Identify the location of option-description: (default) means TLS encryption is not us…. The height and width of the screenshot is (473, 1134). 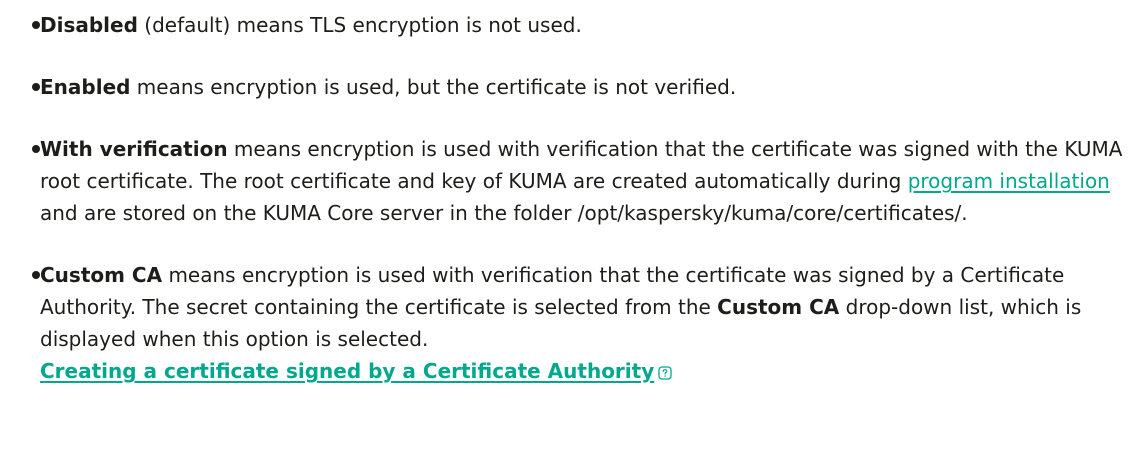
(359, 25).